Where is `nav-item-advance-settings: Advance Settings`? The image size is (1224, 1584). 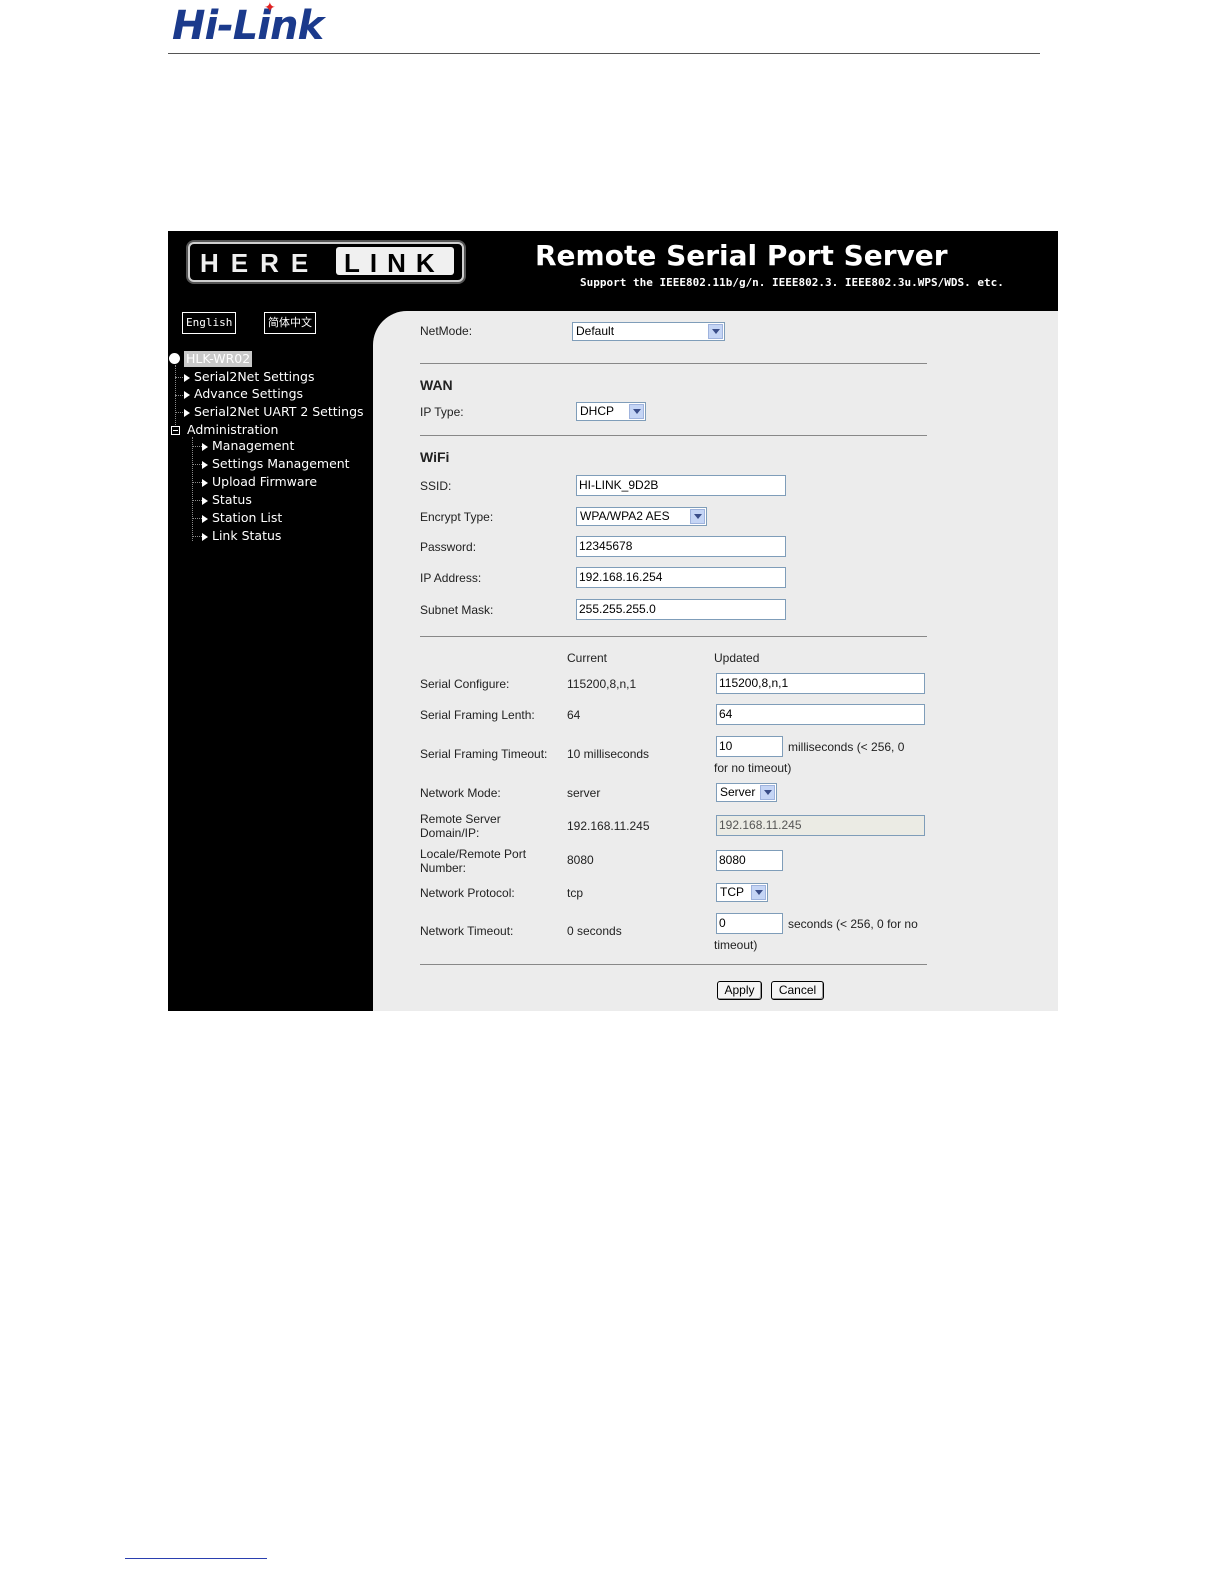
nav-item-advance-settings: Advance Settings is located at coordinates (243, 394).